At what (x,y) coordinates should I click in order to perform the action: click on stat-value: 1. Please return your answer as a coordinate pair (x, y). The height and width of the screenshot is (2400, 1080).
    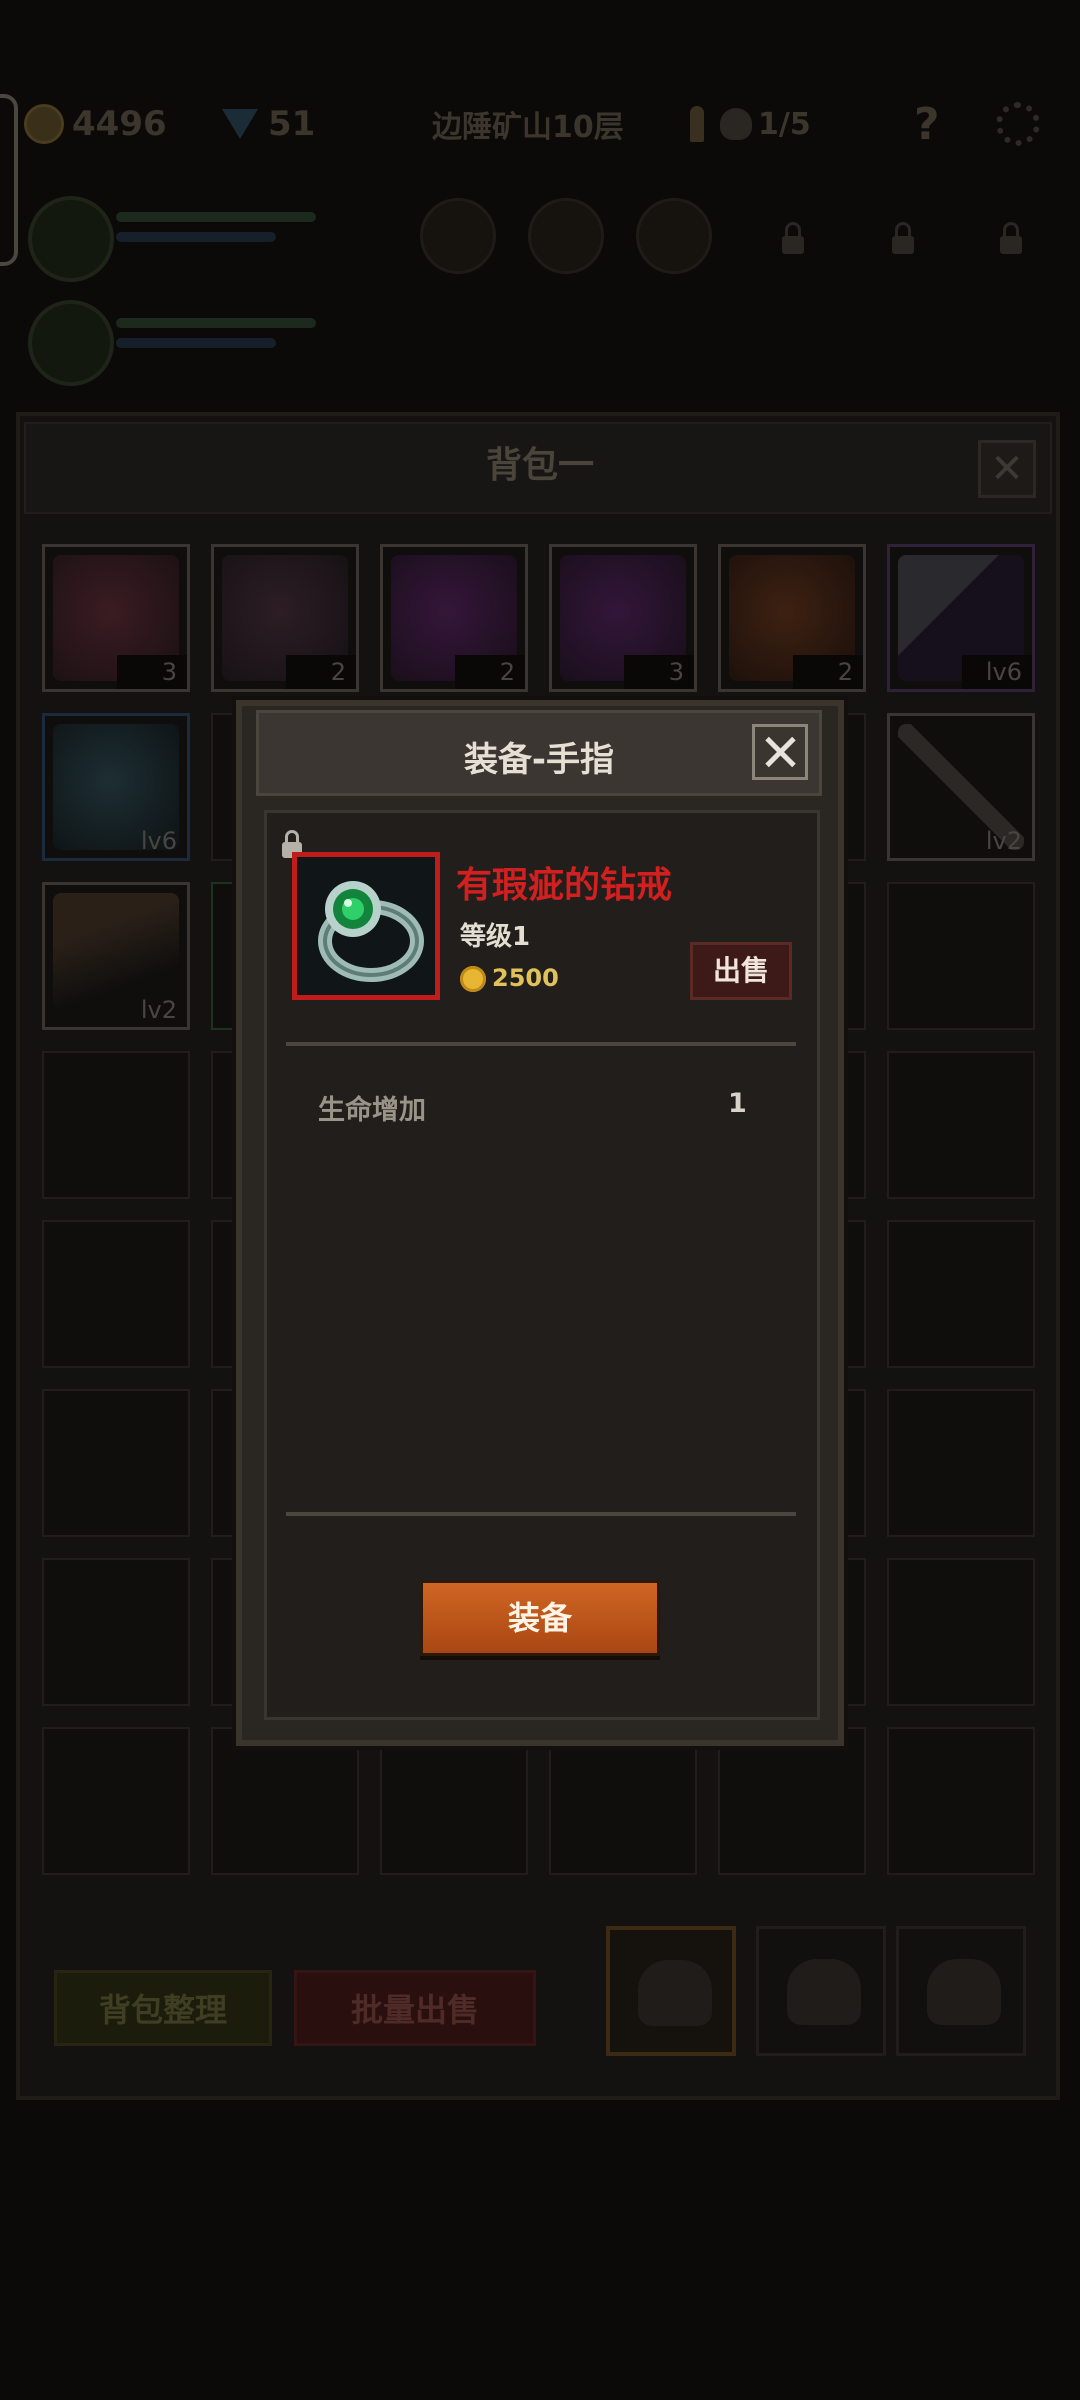
    Looking at the image, I should click on (737, 1103).